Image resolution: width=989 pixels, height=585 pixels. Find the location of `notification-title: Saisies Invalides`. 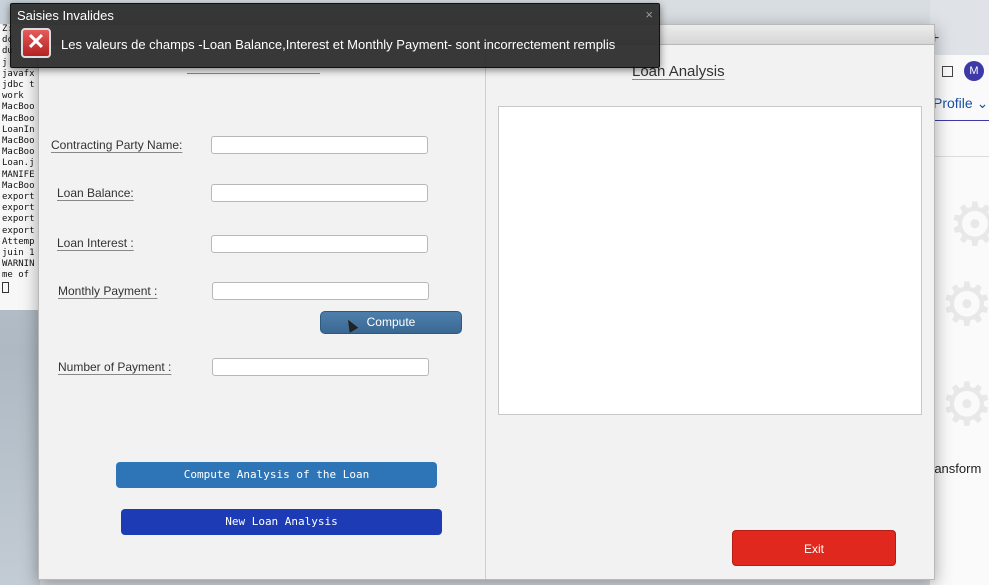

notification-title: Saisies Invalides is located at coordinates (65, 15).